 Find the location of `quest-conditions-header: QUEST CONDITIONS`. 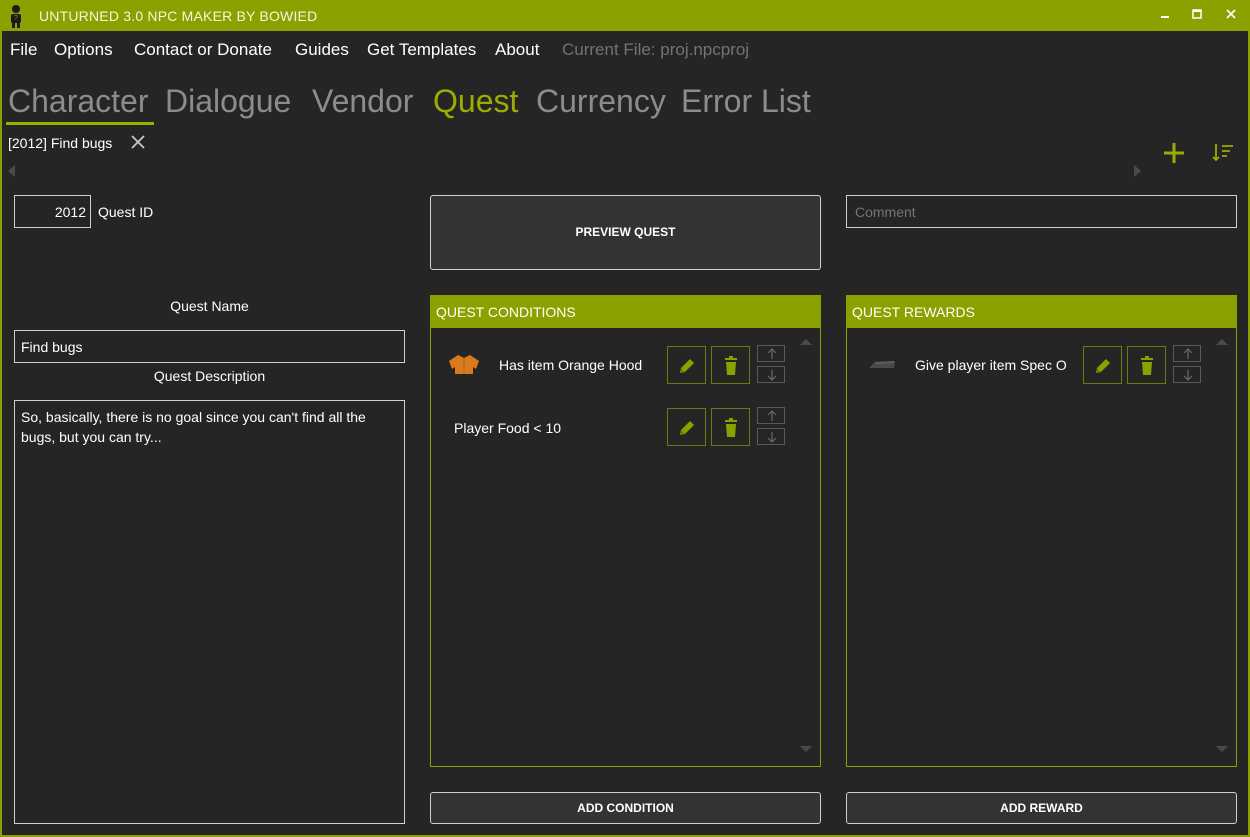

quest-conditions-header: QUEST CONDITIONS is located at coordinates (625, 312).